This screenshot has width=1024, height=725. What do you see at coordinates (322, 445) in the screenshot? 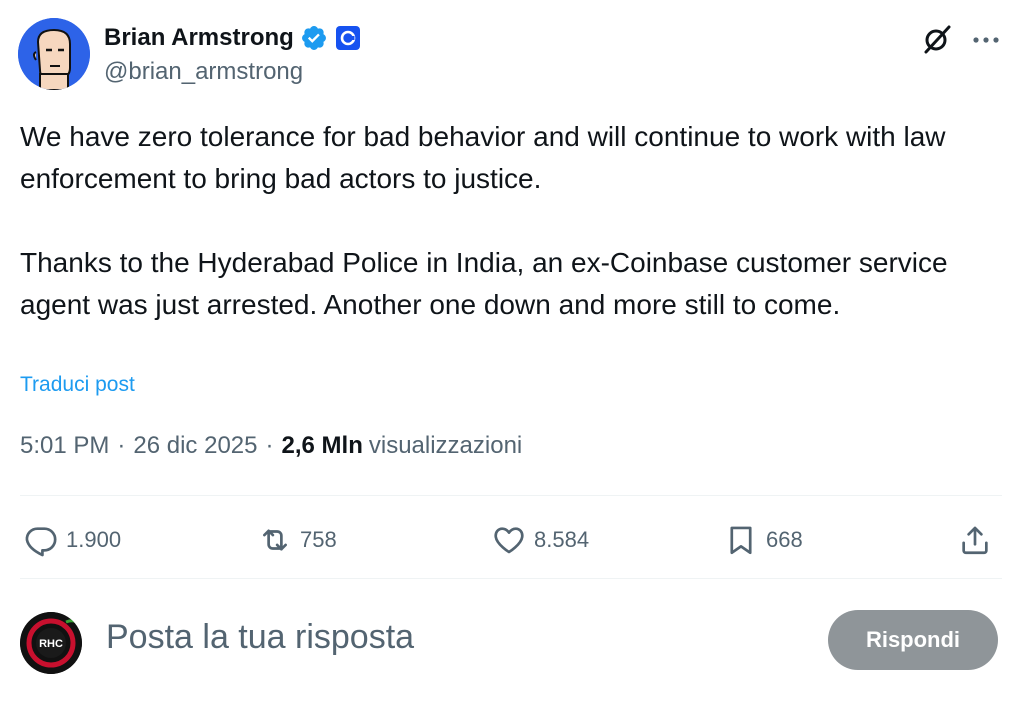
I see `views-count: 2,6 Mln` at bounding box center [322, 445].